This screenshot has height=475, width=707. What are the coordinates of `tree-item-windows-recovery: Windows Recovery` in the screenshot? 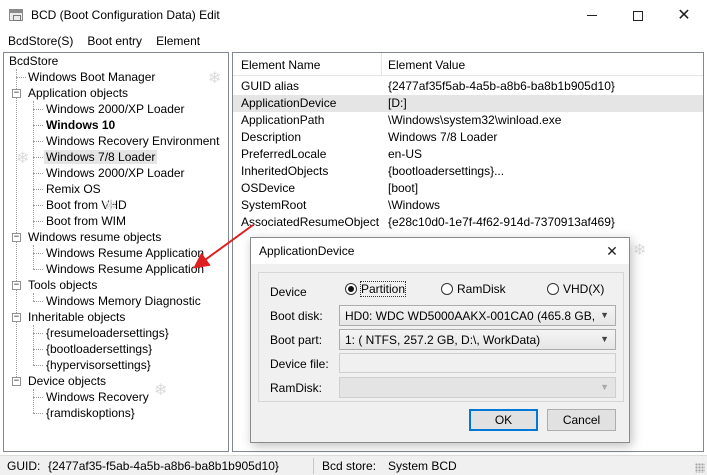 It's located at (97, 397).